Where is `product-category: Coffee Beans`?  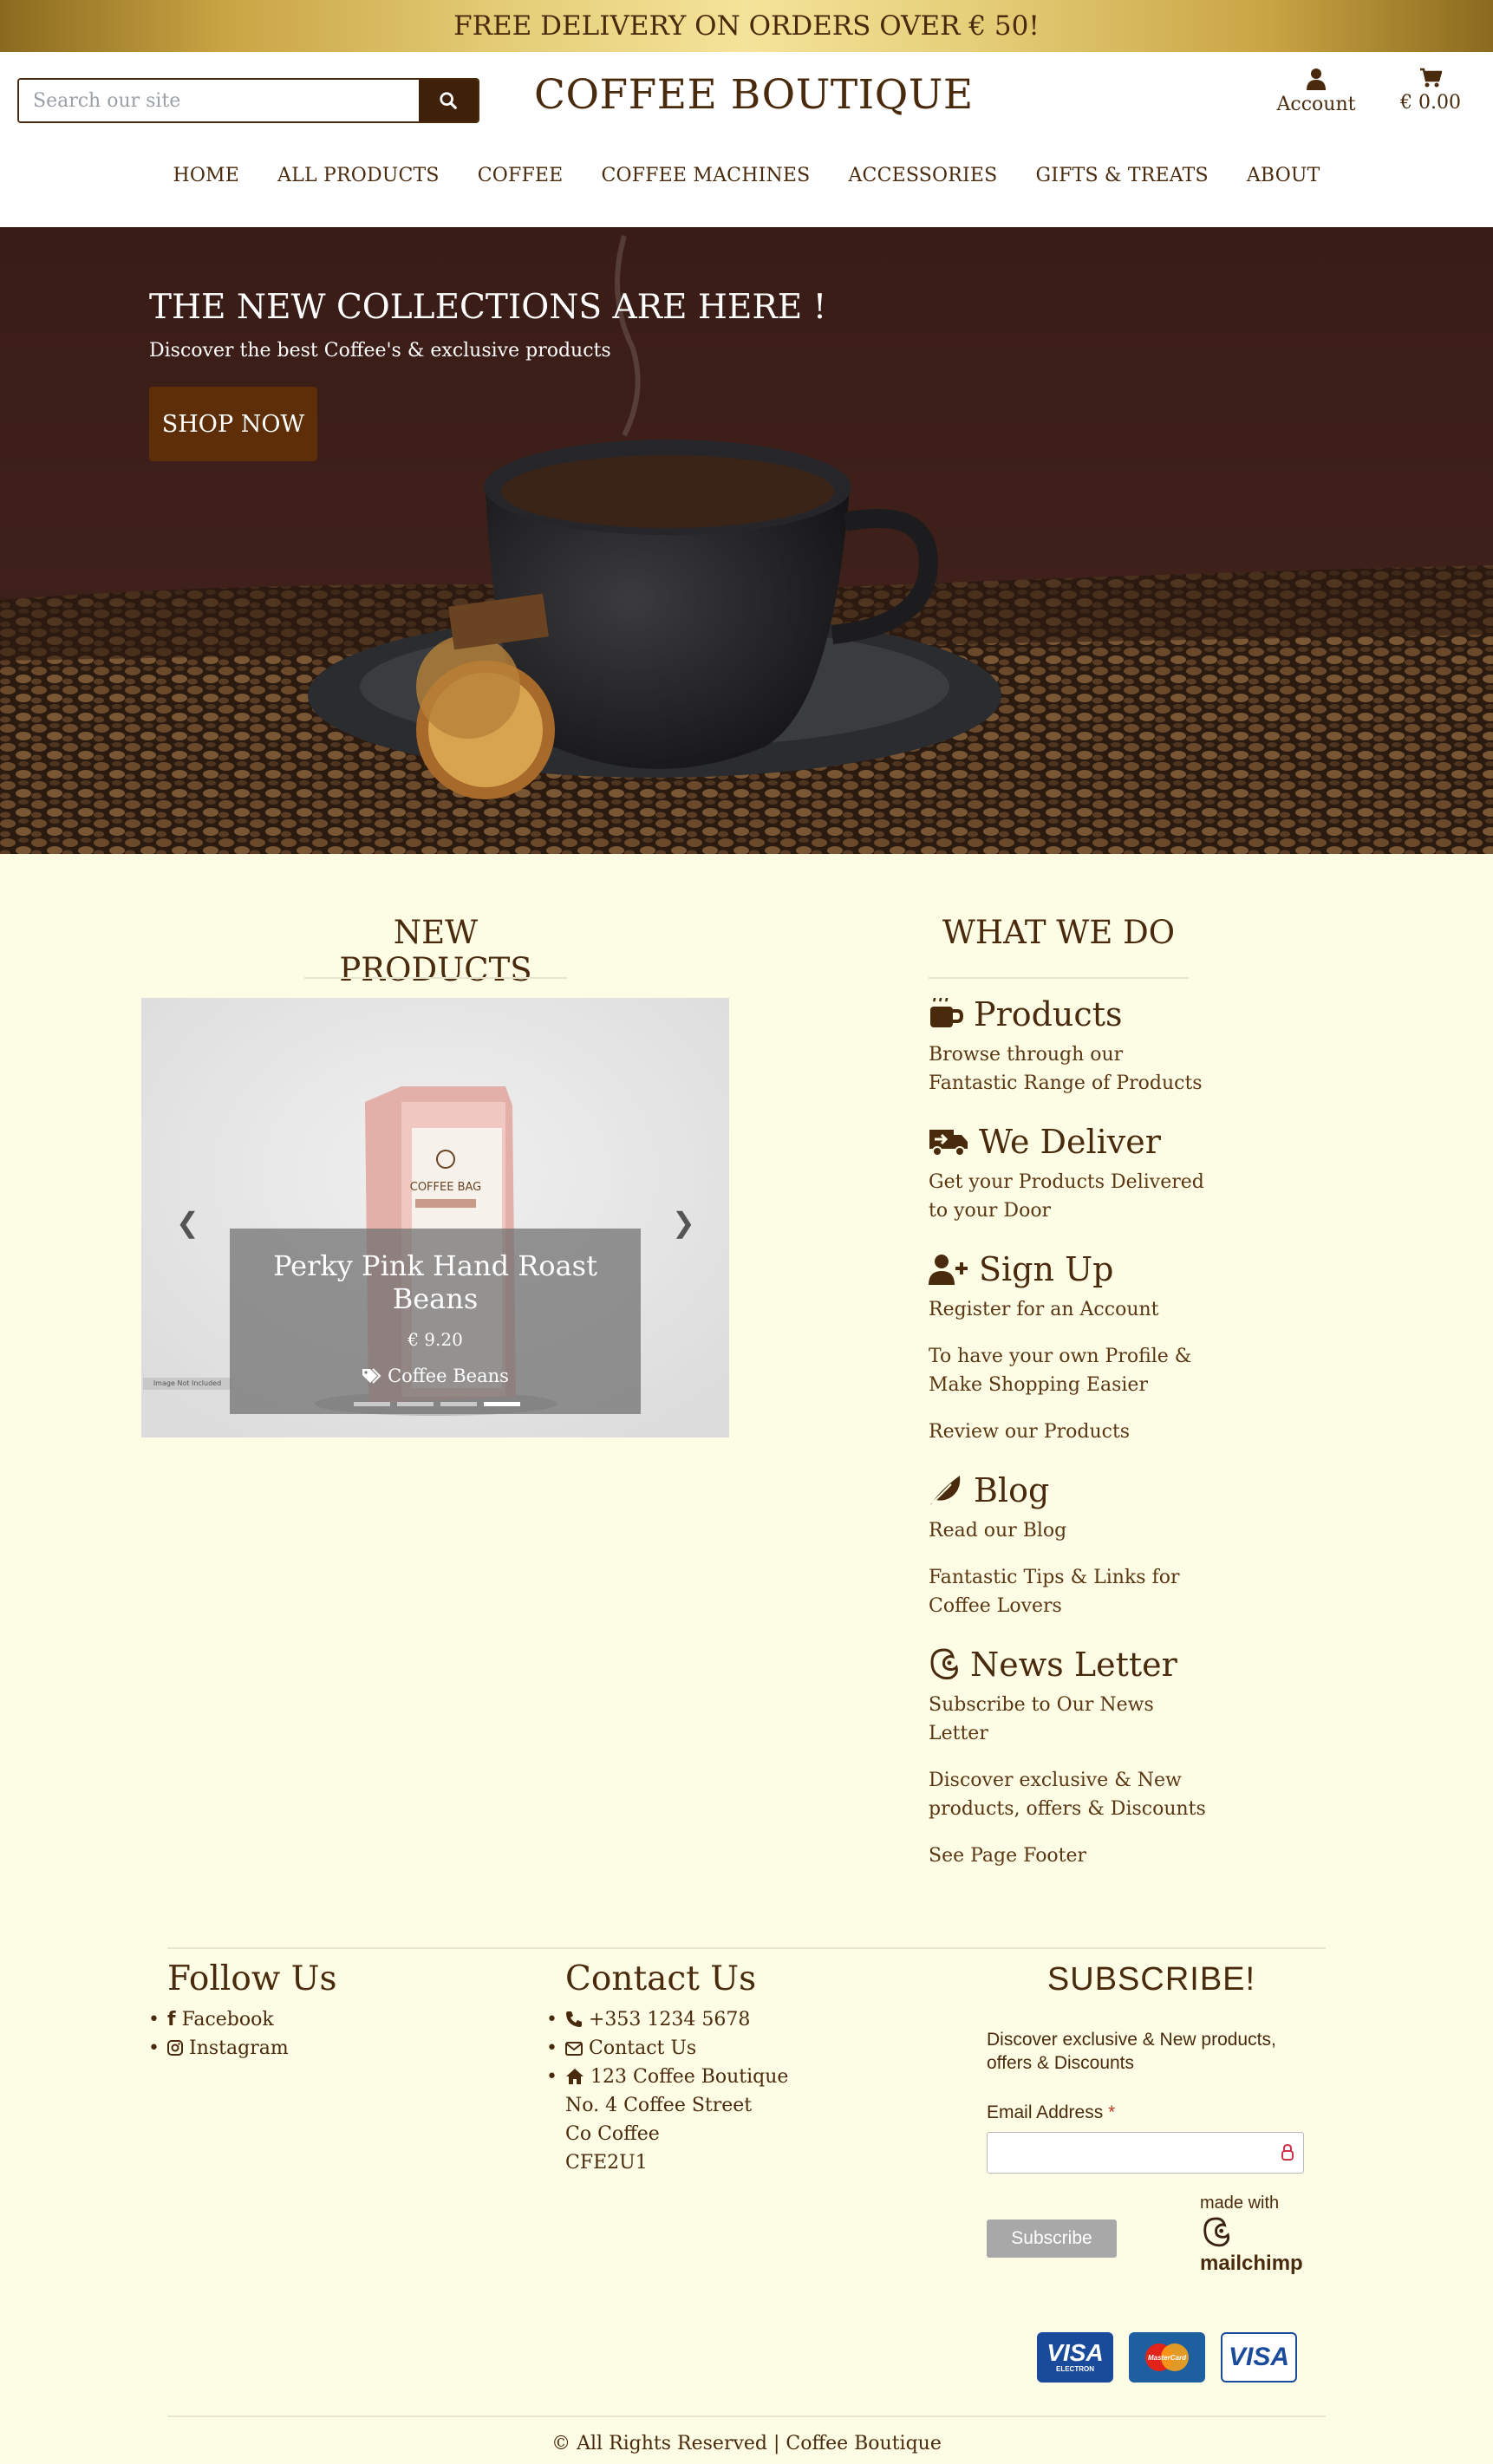
product-category: Coffee Beans is located at coordinates (436, 1376).